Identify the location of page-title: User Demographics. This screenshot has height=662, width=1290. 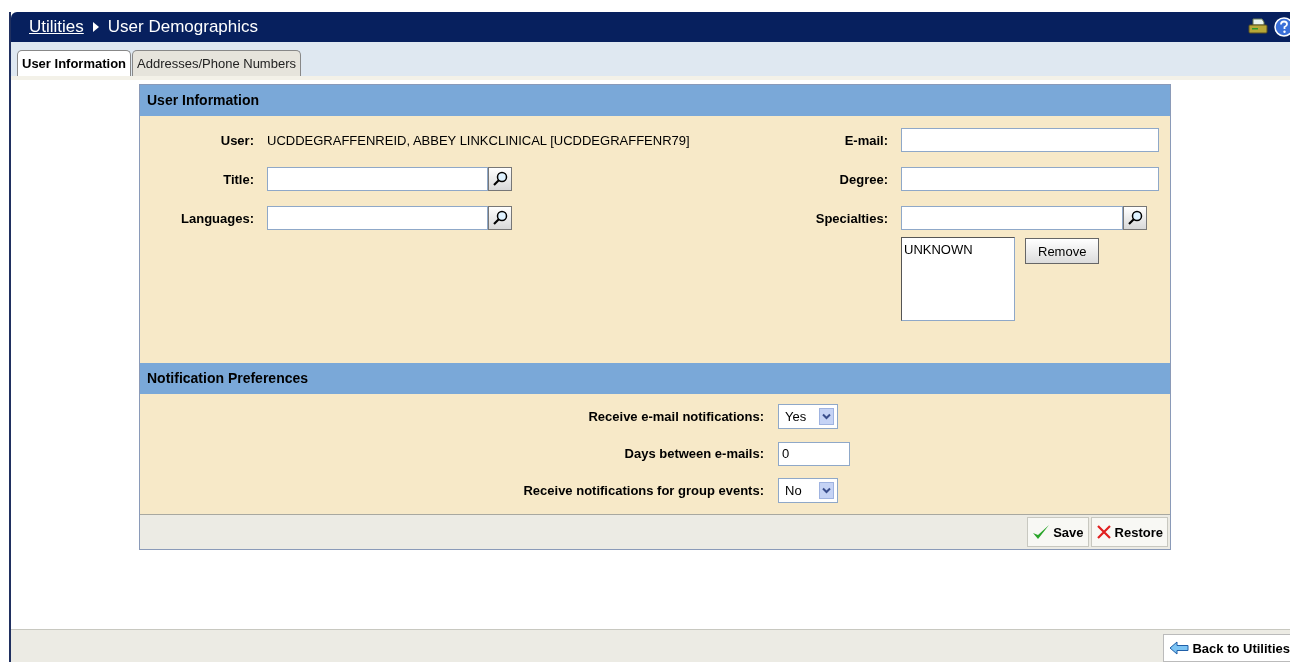
(183, 27).